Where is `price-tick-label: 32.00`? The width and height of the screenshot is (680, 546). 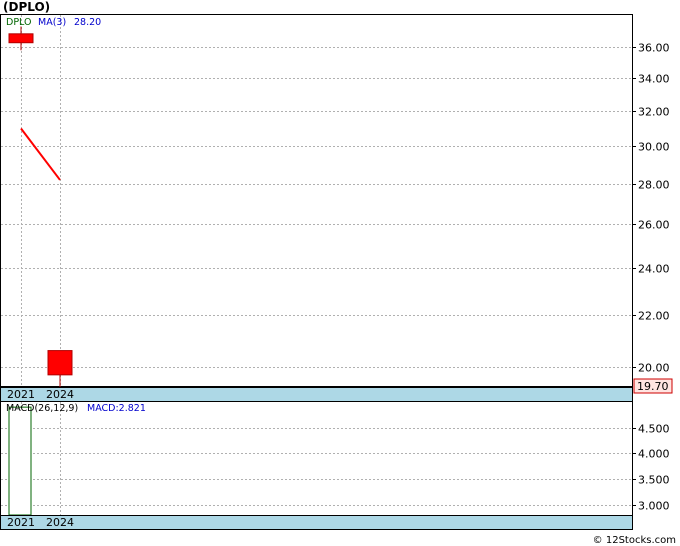
price-tick-label: 32.00 is located at coordinates (654, 112).